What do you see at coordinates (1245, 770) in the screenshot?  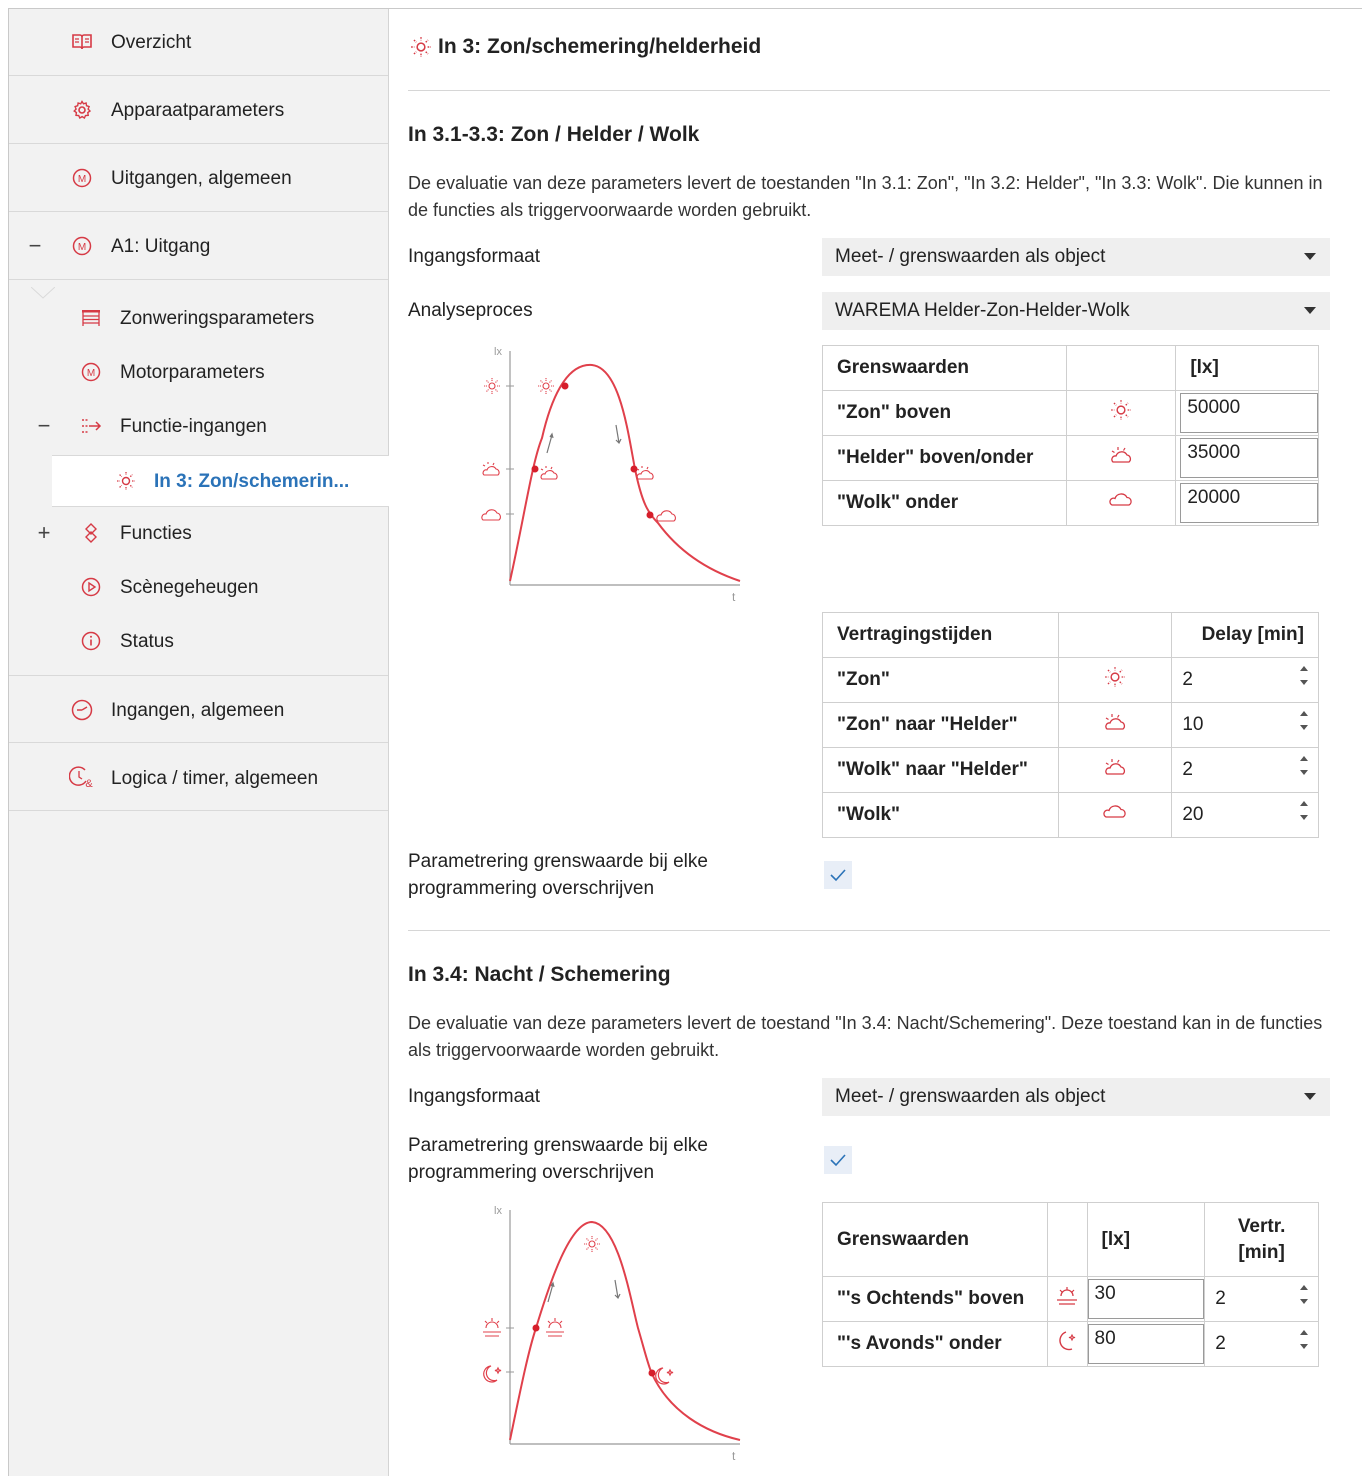 I see `wolk-helder-delay-stepper: 2` at bounding box center [1245, 770].